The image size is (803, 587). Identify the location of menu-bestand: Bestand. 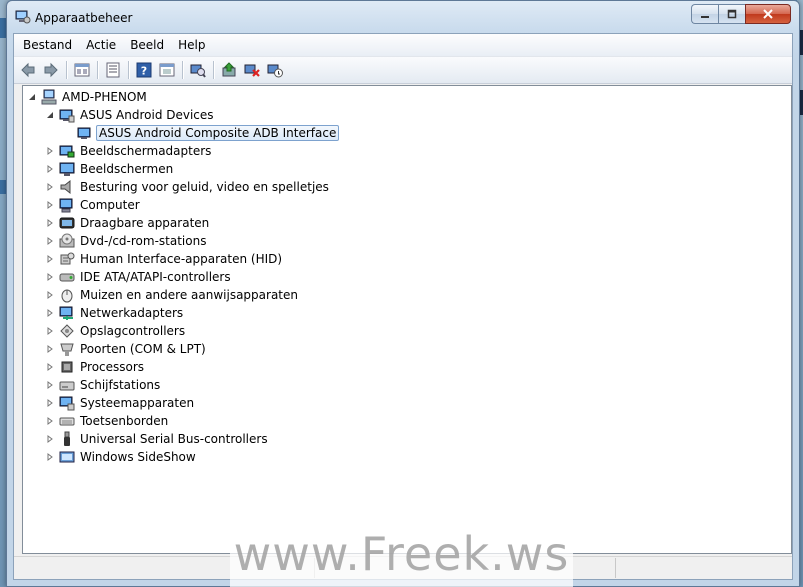
(47, 45).